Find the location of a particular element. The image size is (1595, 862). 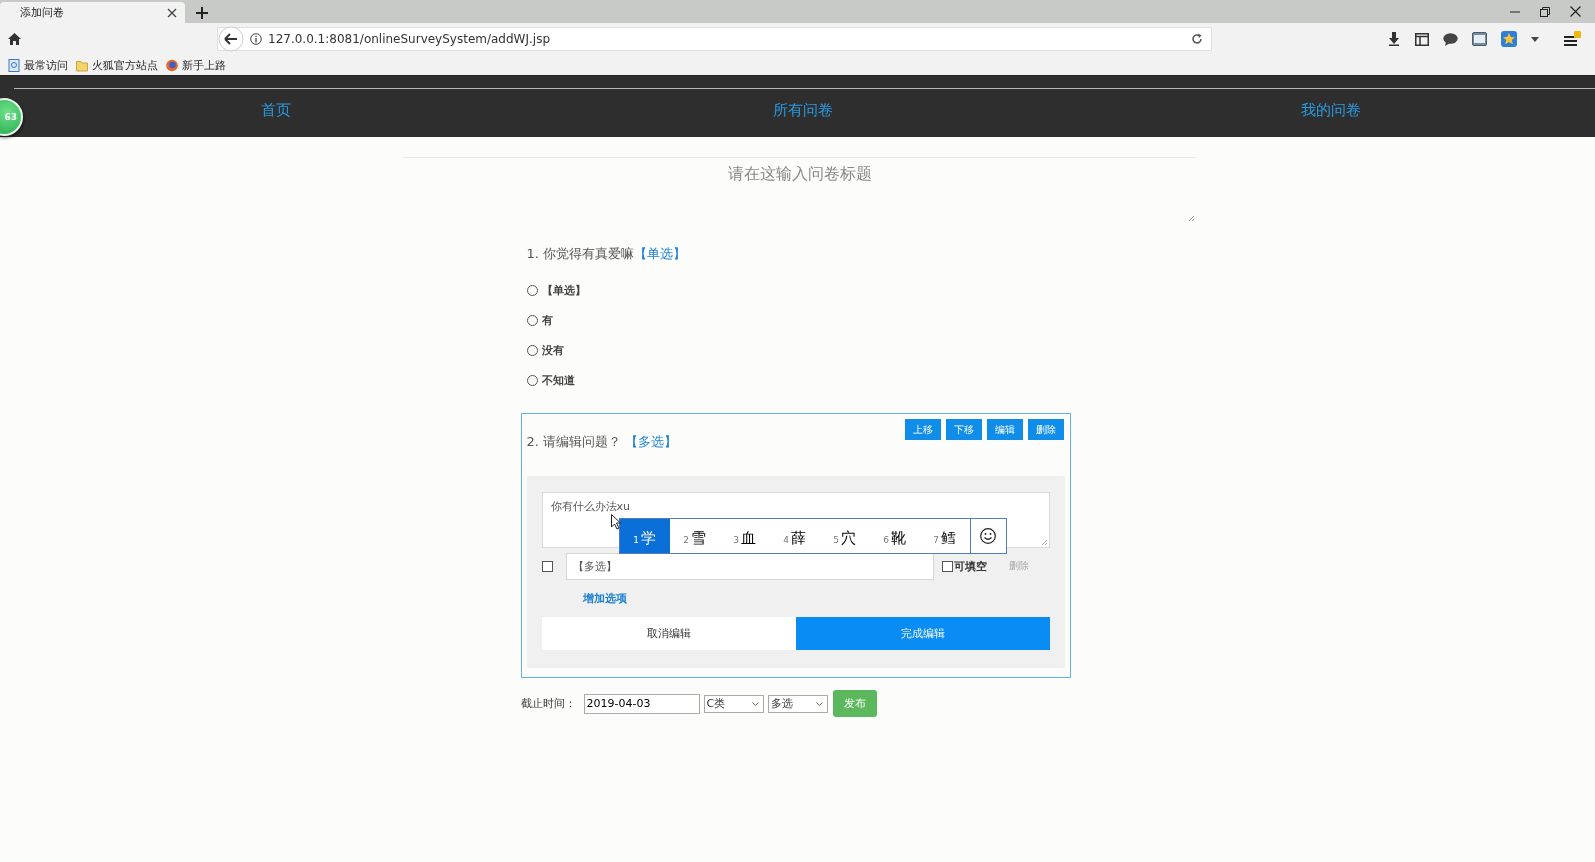

url-text: 127.0.0.1:8081/onlineSurveySystem/addWJ.jsp is located at coordinates (409, 39).